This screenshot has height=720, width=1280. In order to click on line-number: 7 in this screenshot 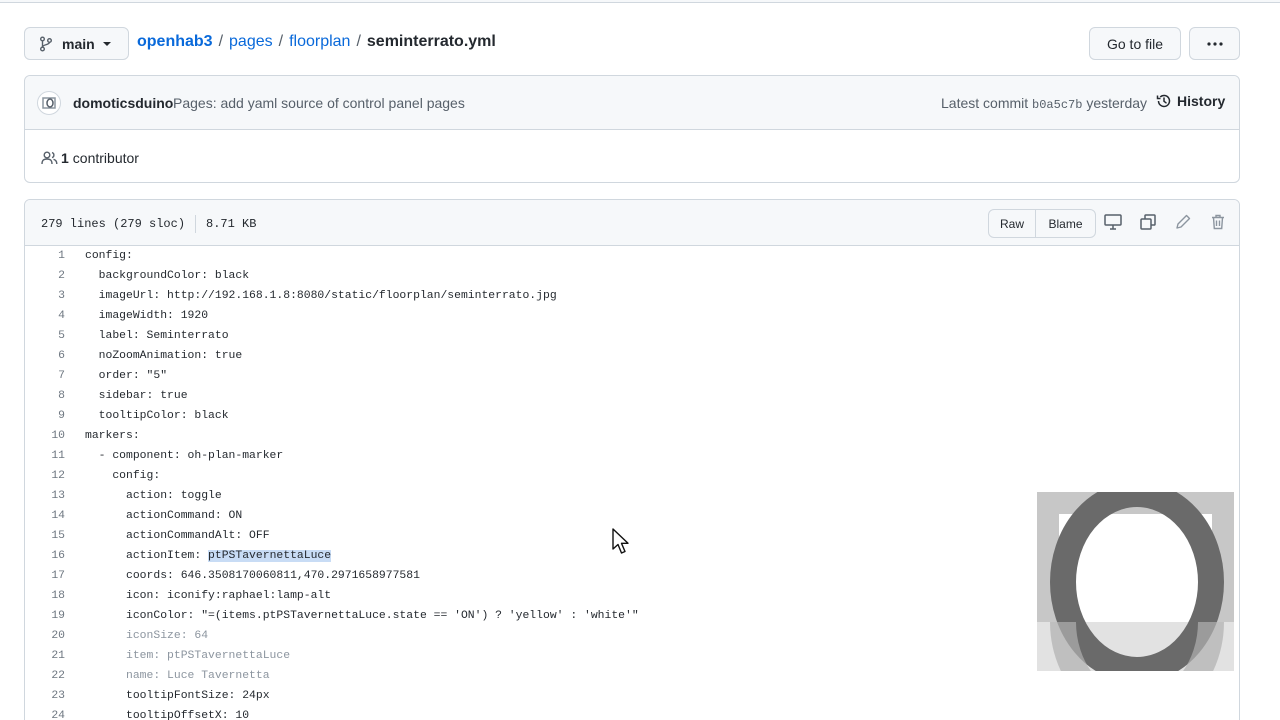, I will do `click(45, 376)`.